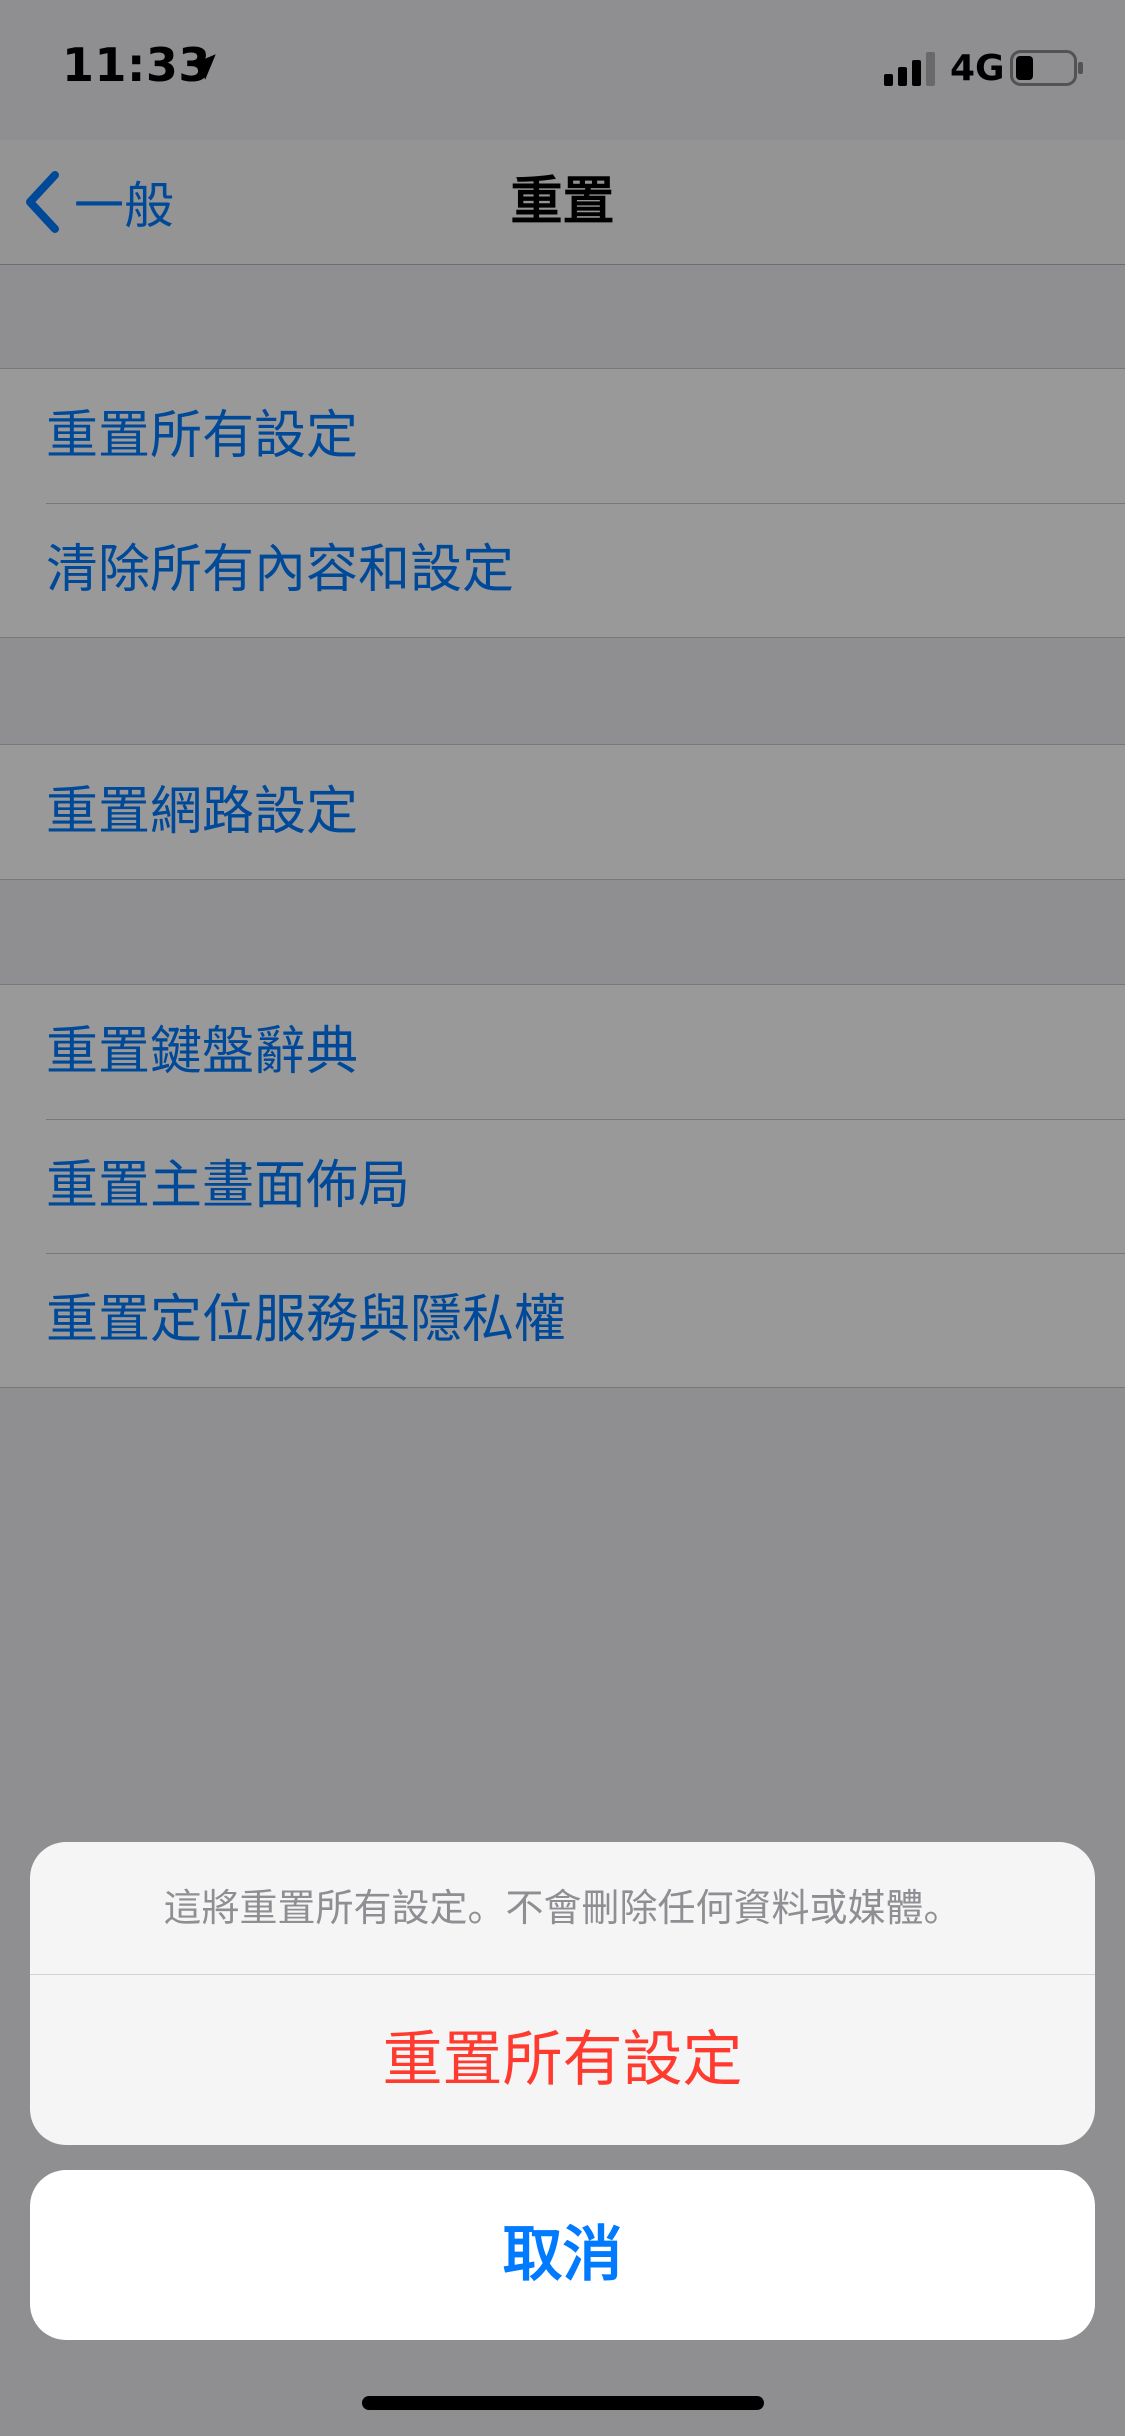 The height and width of the screenshot is (2436, 1125). I want to click on cancel-button: 取消, so click(562, 2255).